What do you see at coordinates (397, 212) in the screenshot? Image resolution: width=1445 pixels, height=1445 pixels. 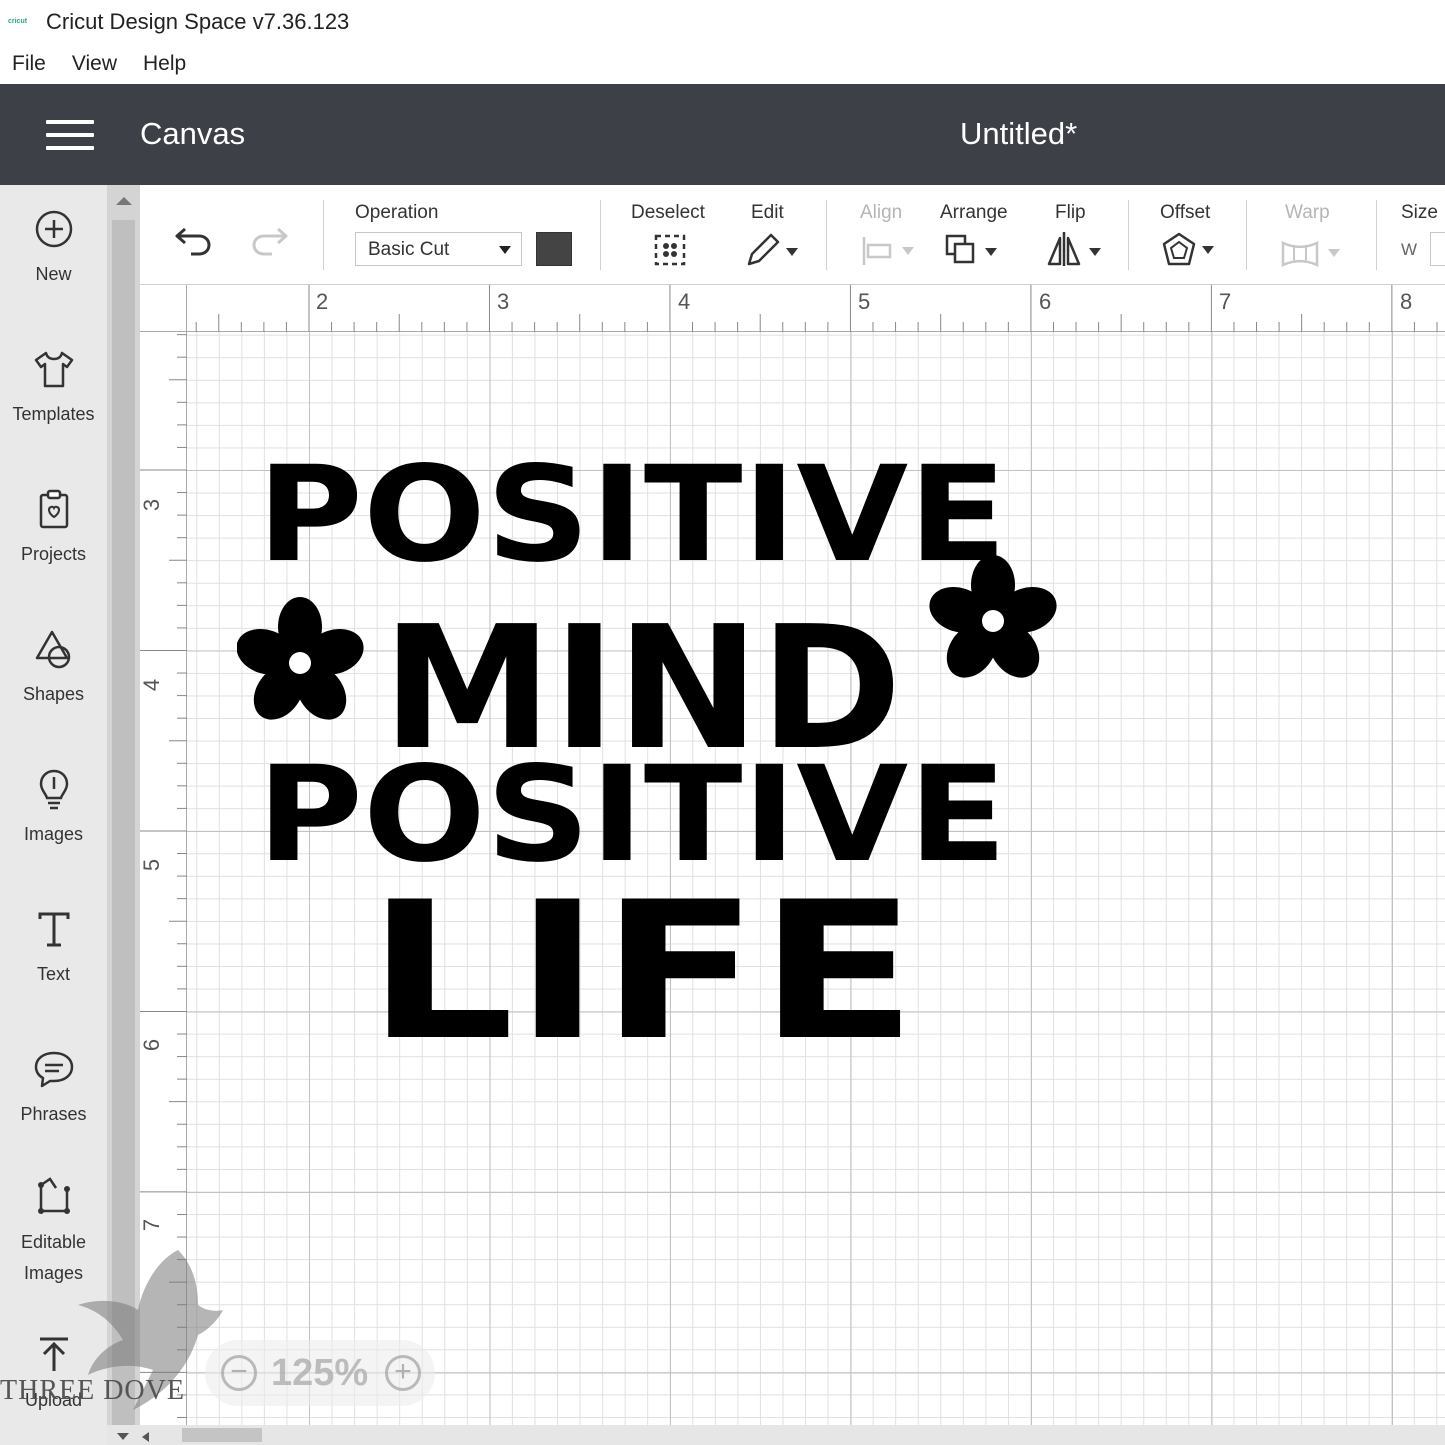 I see `operation-label: Operation` at bounding box center [397, 212].